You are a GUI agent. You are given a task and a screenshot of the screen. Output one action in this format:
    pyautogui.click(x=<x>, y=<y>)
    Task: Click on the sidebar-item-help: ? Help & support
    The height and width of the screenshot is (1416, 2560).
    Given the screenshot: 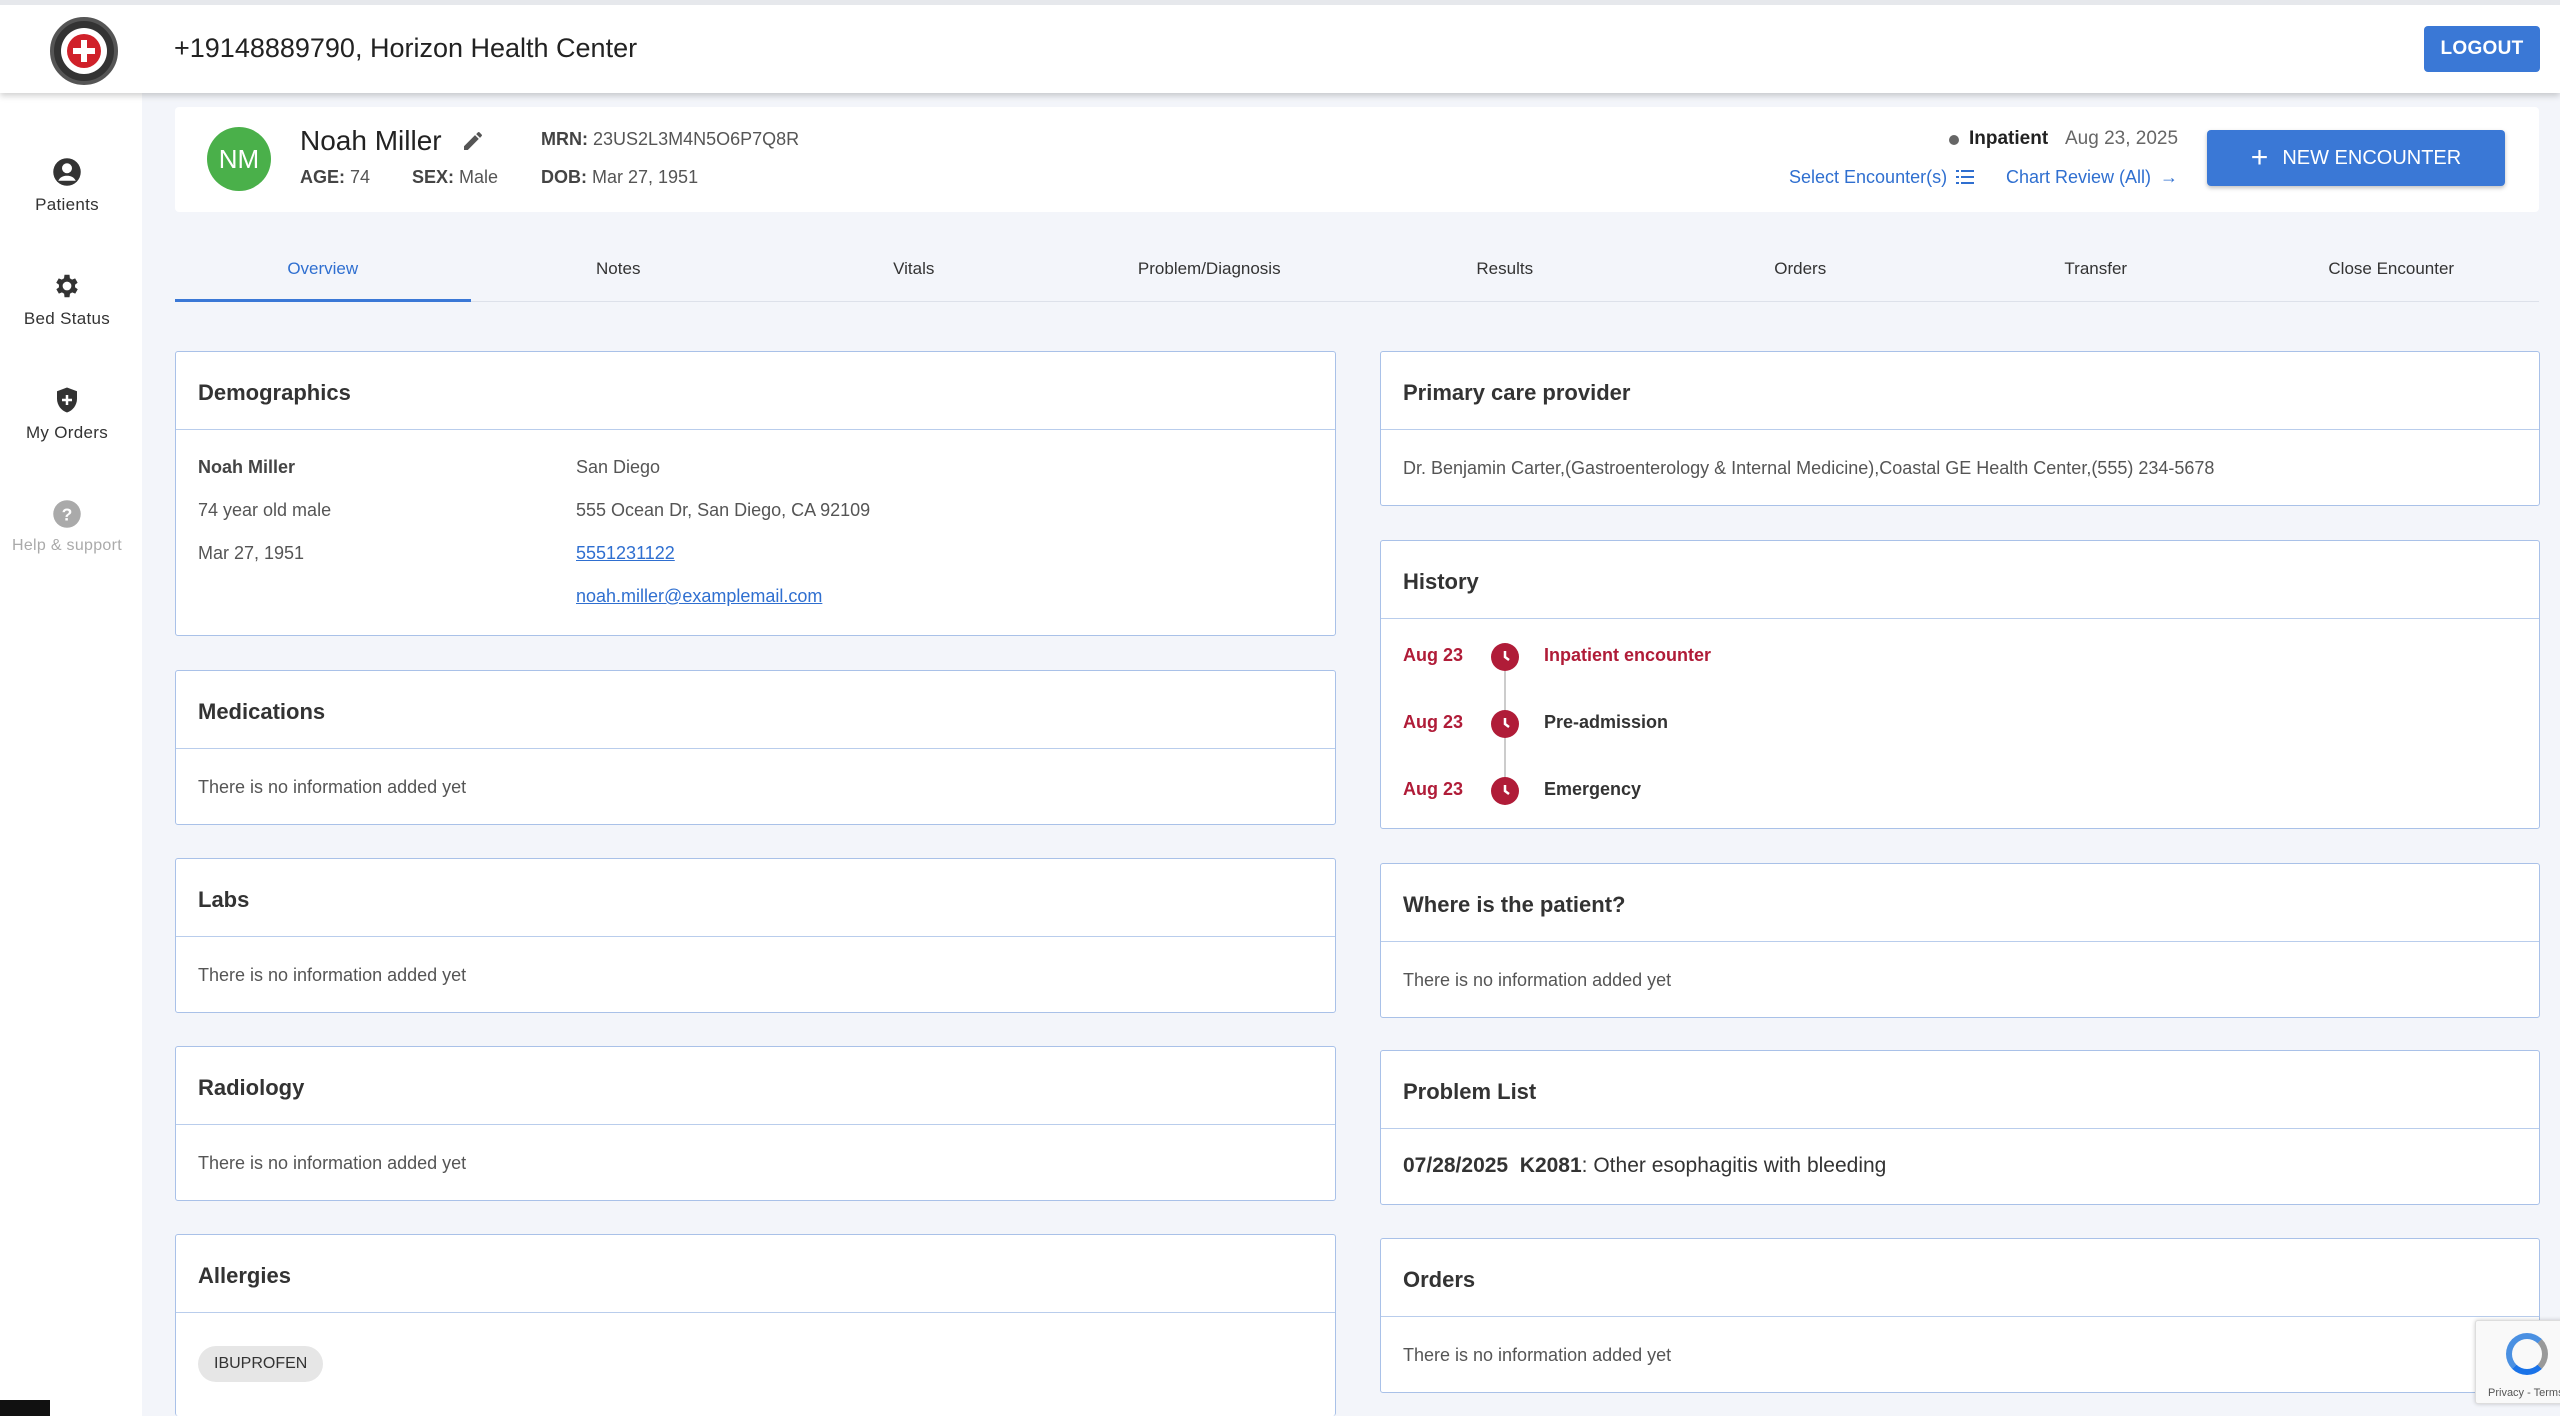 What is the action you would take?
    pyautogui.click(x=67, y=527)
    